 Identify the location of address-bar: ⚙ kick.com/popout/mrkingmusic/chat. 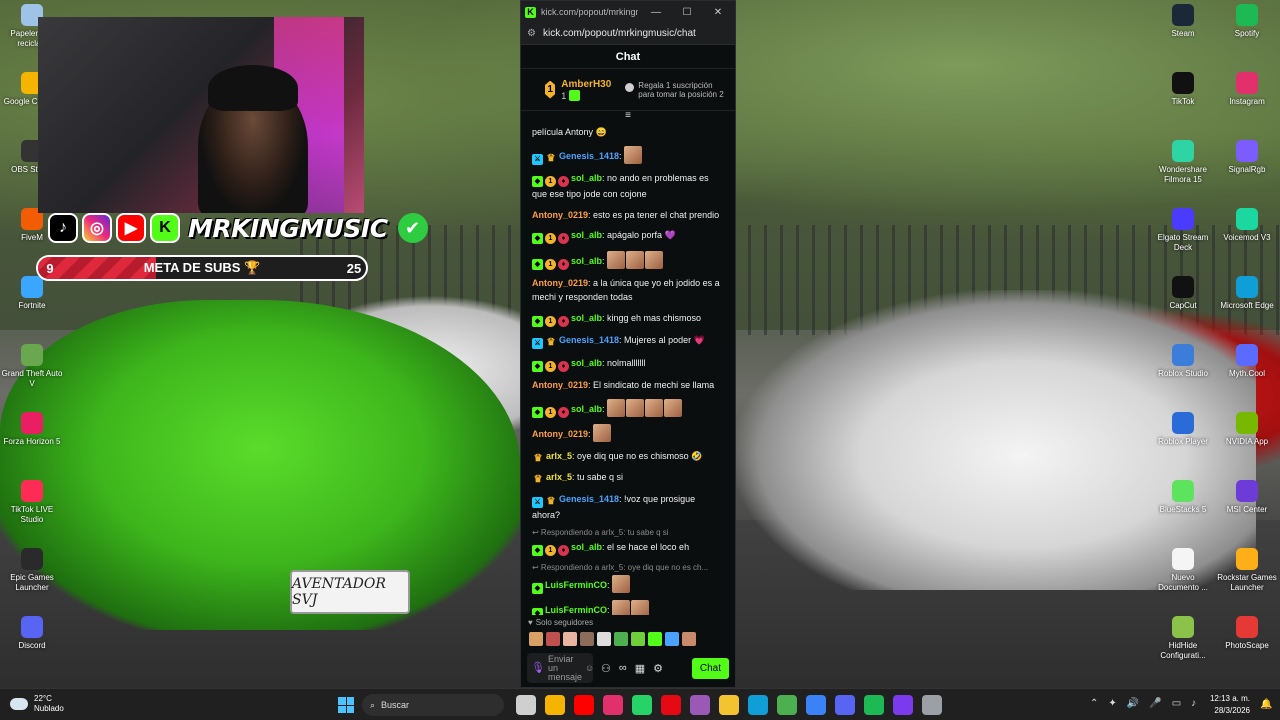
(628, 34).